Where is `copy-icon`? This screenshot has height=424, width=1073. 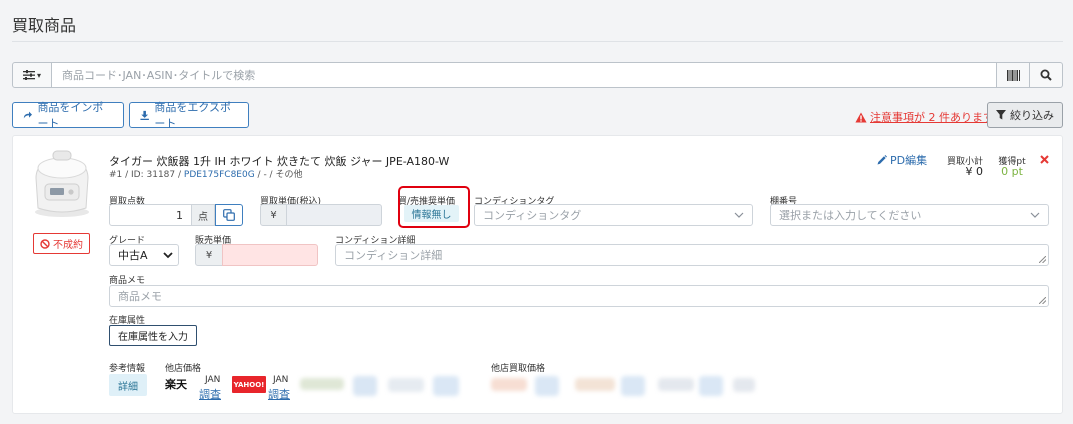
copy-icon is located at coordinates (229, 215).